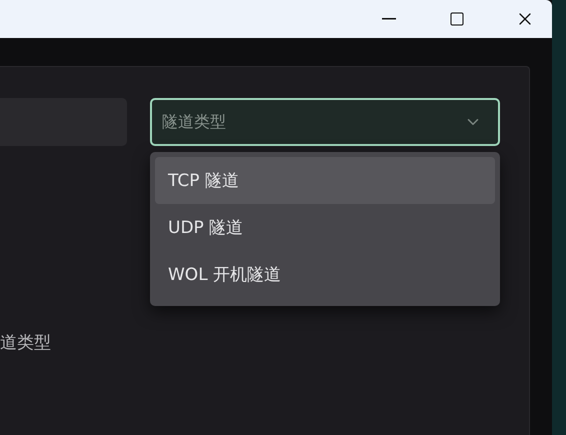 The image size is (566, 435). What do you see at coordinates (26, 343) in the screenshot?
I see `field-label: 道类型` at bounding box center [26, 343].